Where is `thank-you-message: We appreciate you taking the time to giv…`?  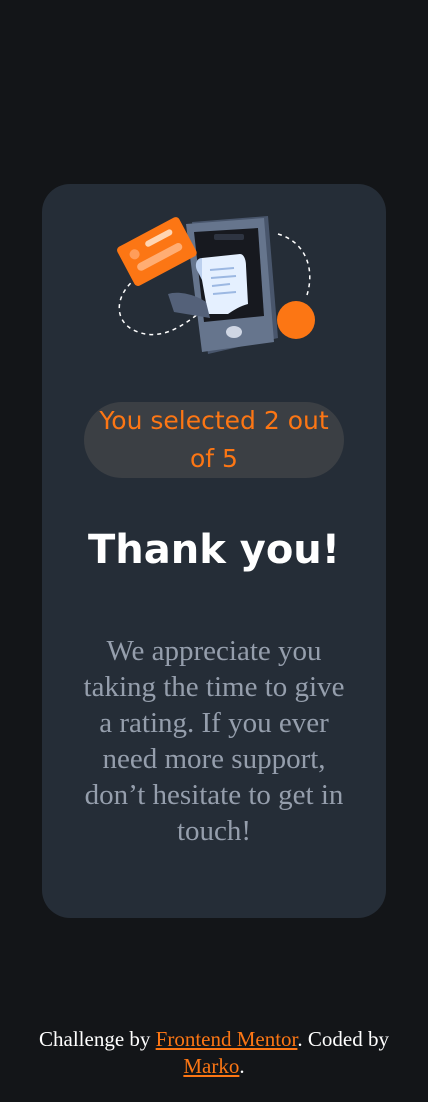
thank-you-message: We appreciate you taking the time to giv… is located at coordinates (214, 741).